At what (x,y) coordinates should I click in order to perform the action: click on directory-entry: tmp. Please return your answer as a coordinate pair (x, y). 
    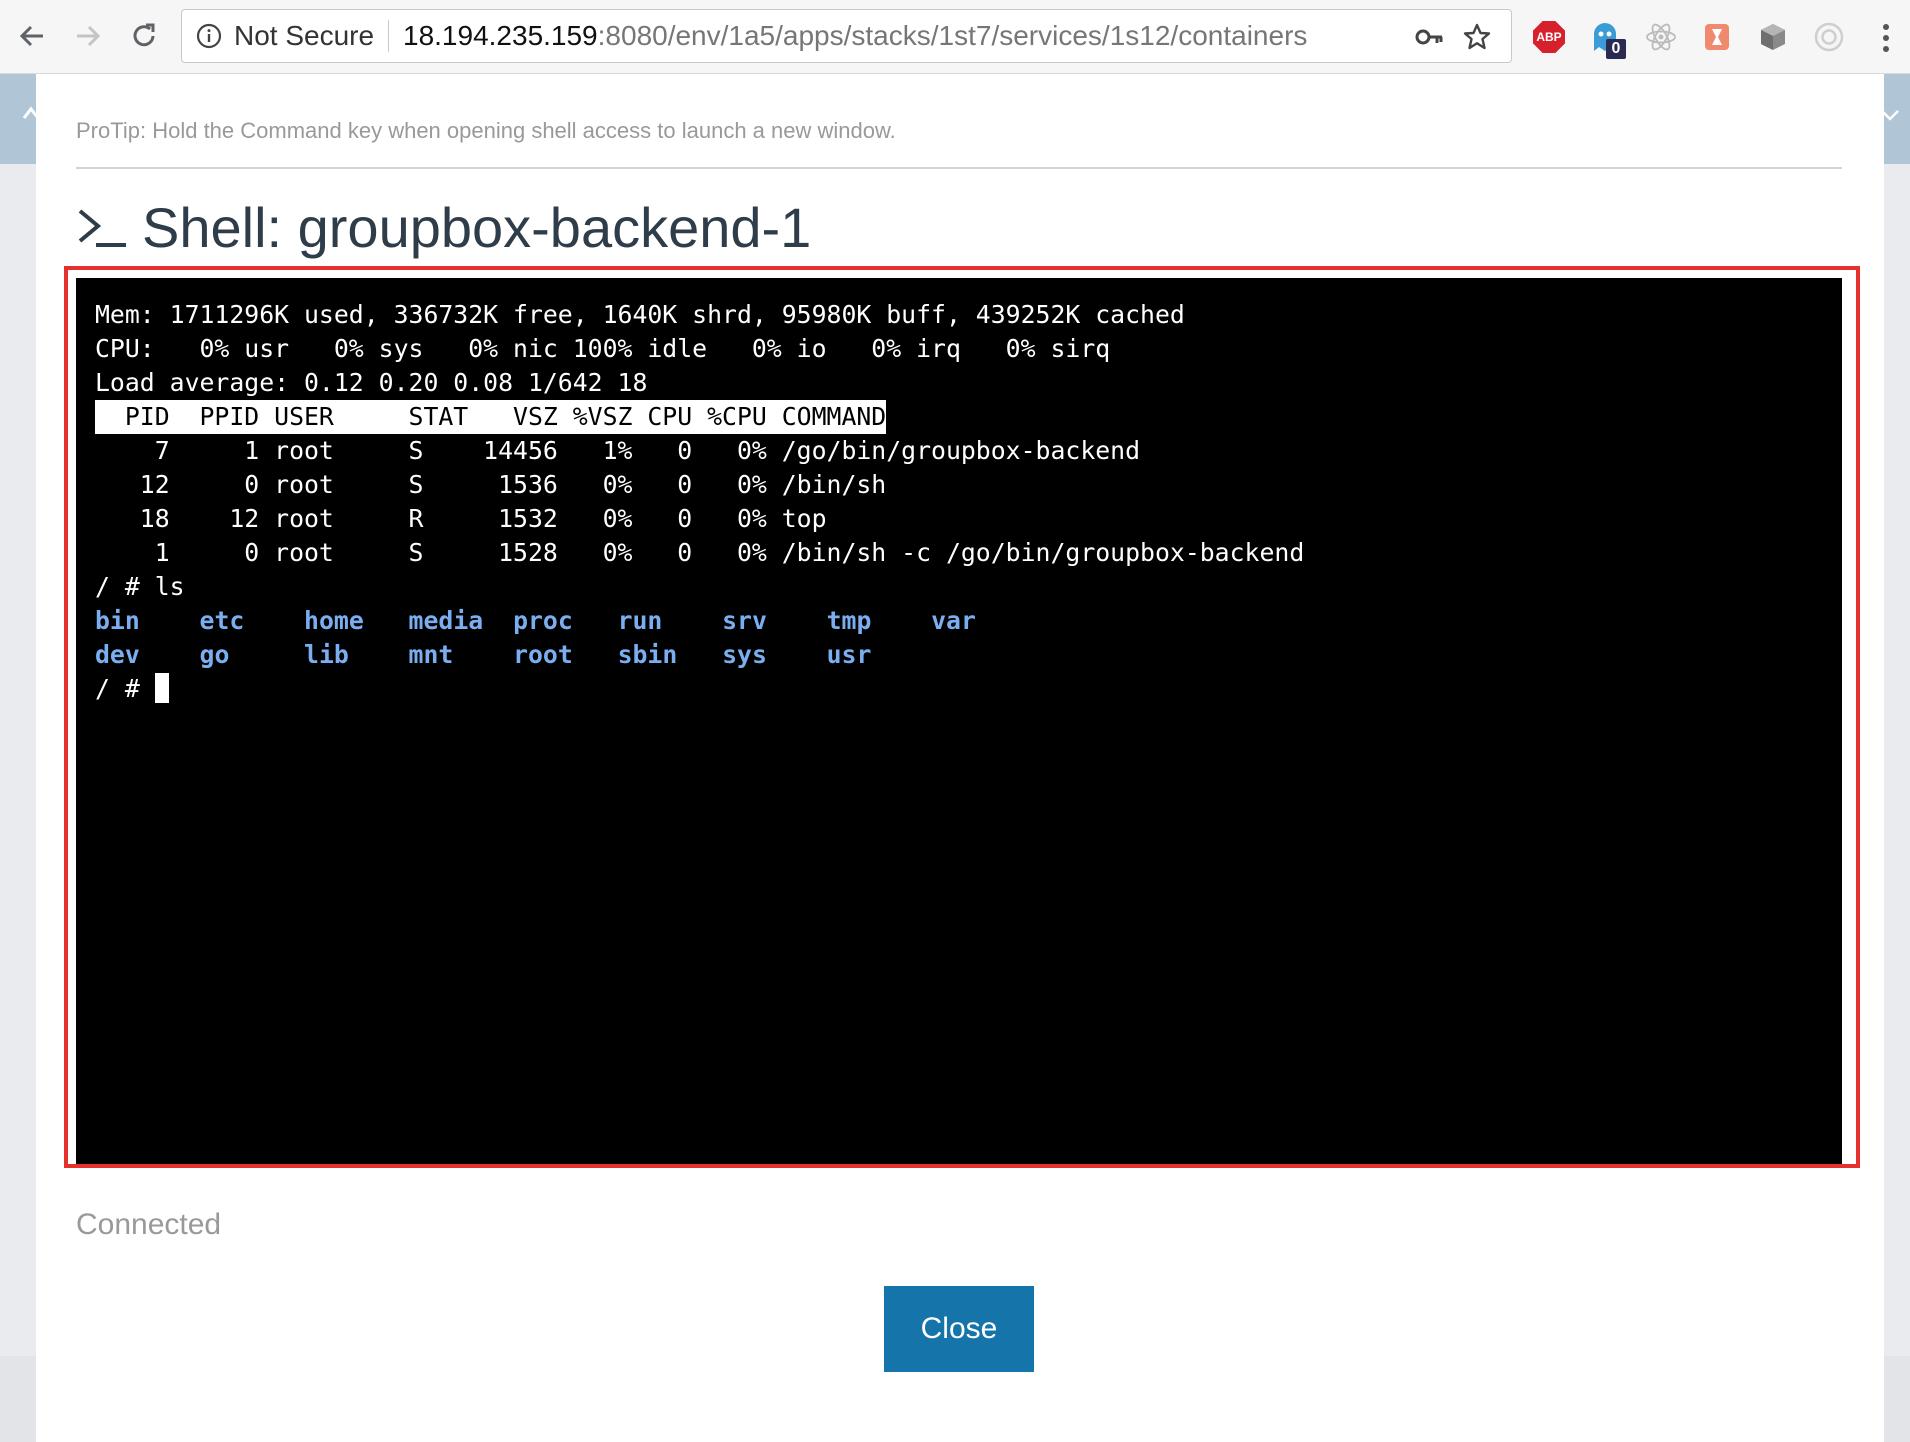
    Looking at the image, I should click on (849, 620).